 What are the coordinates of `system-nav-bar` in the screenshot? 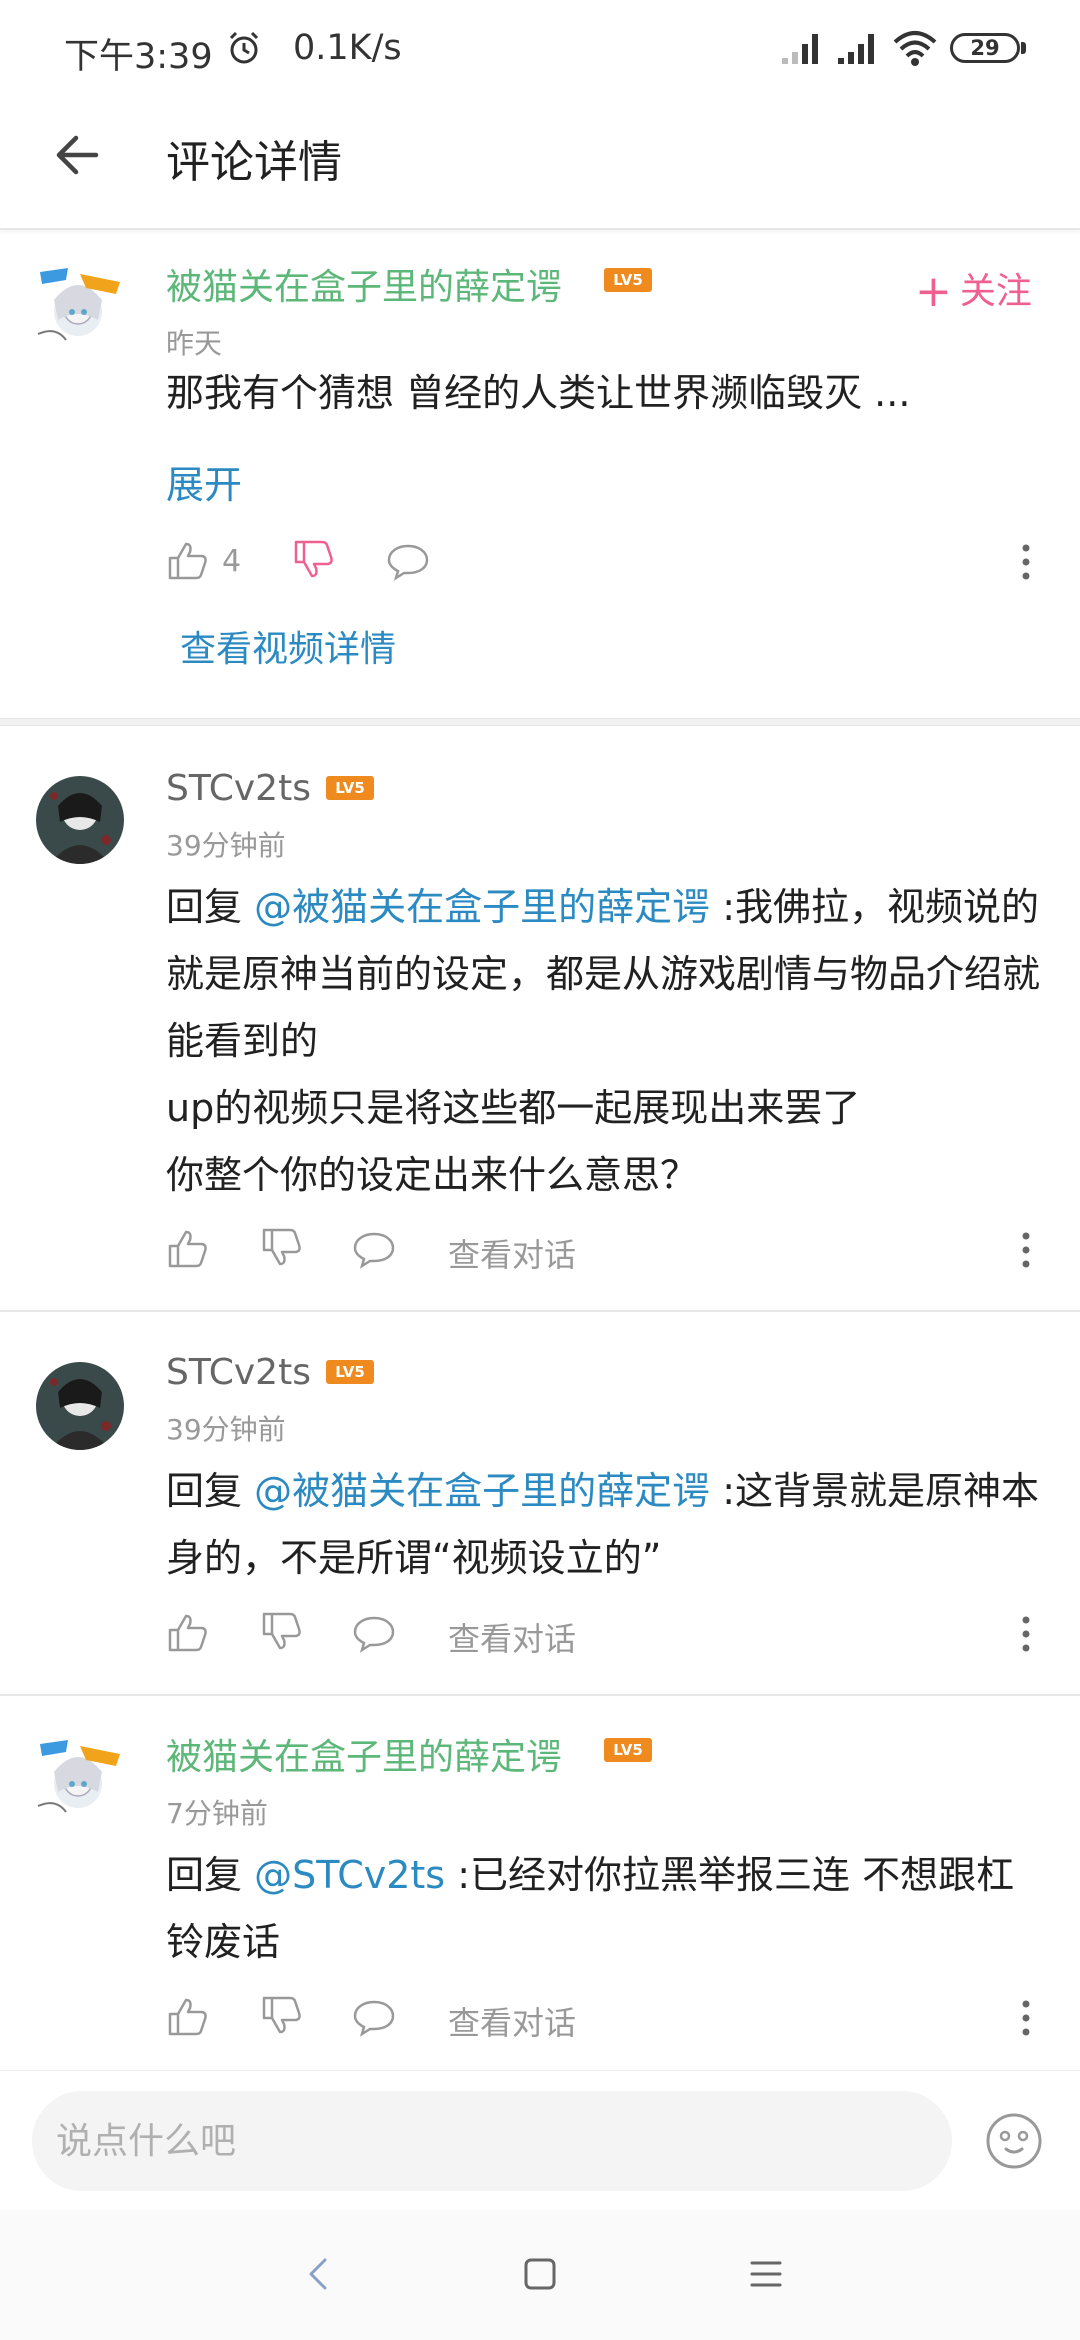 It's located at (540, 2275).